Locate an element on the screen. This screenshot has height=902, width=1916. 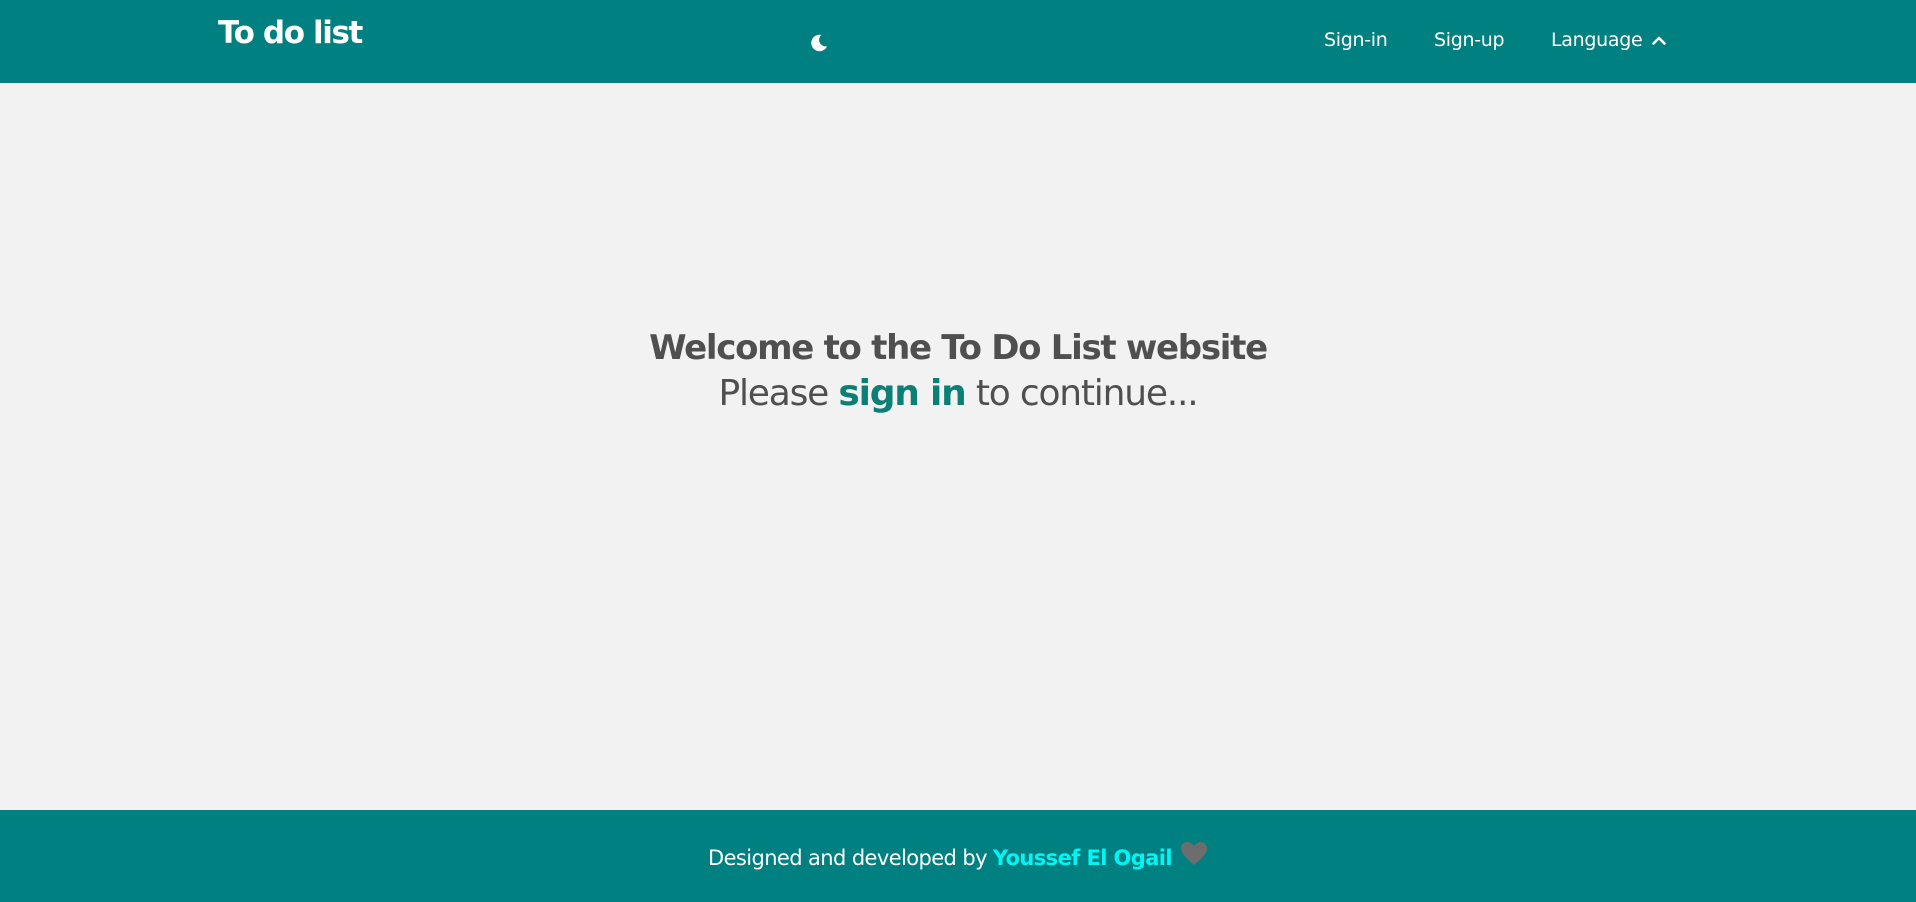
nav-signup-link: Sign-up is located at coordinates (1469, 40).